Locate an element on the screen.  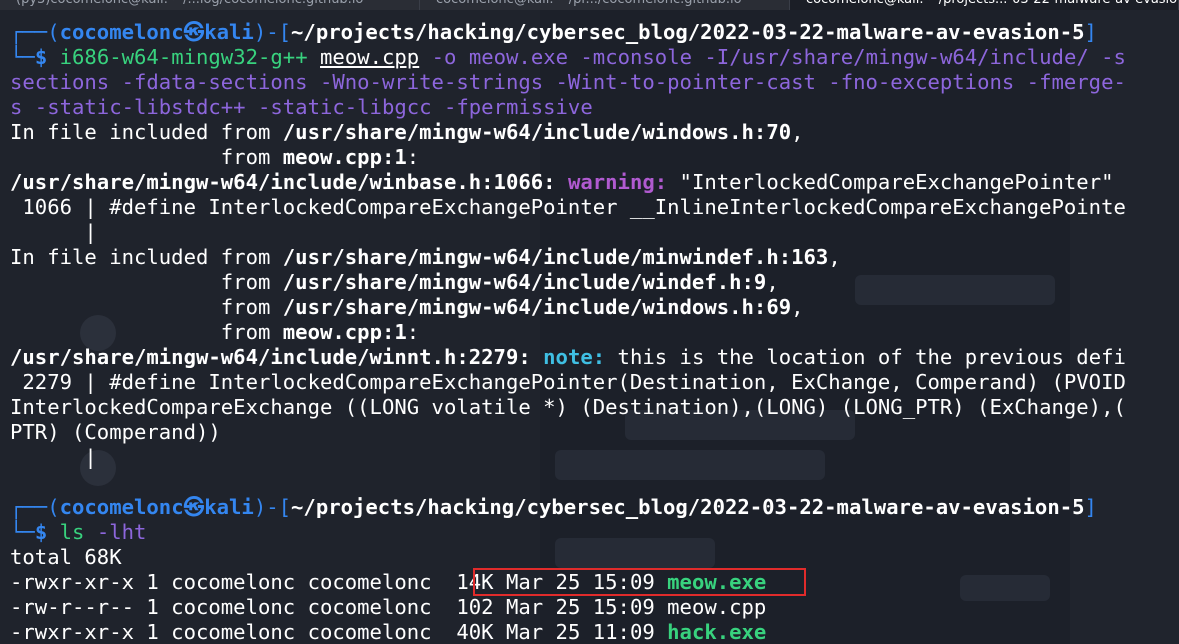
listing-total: total 68K is located at coordinates (66, 557).